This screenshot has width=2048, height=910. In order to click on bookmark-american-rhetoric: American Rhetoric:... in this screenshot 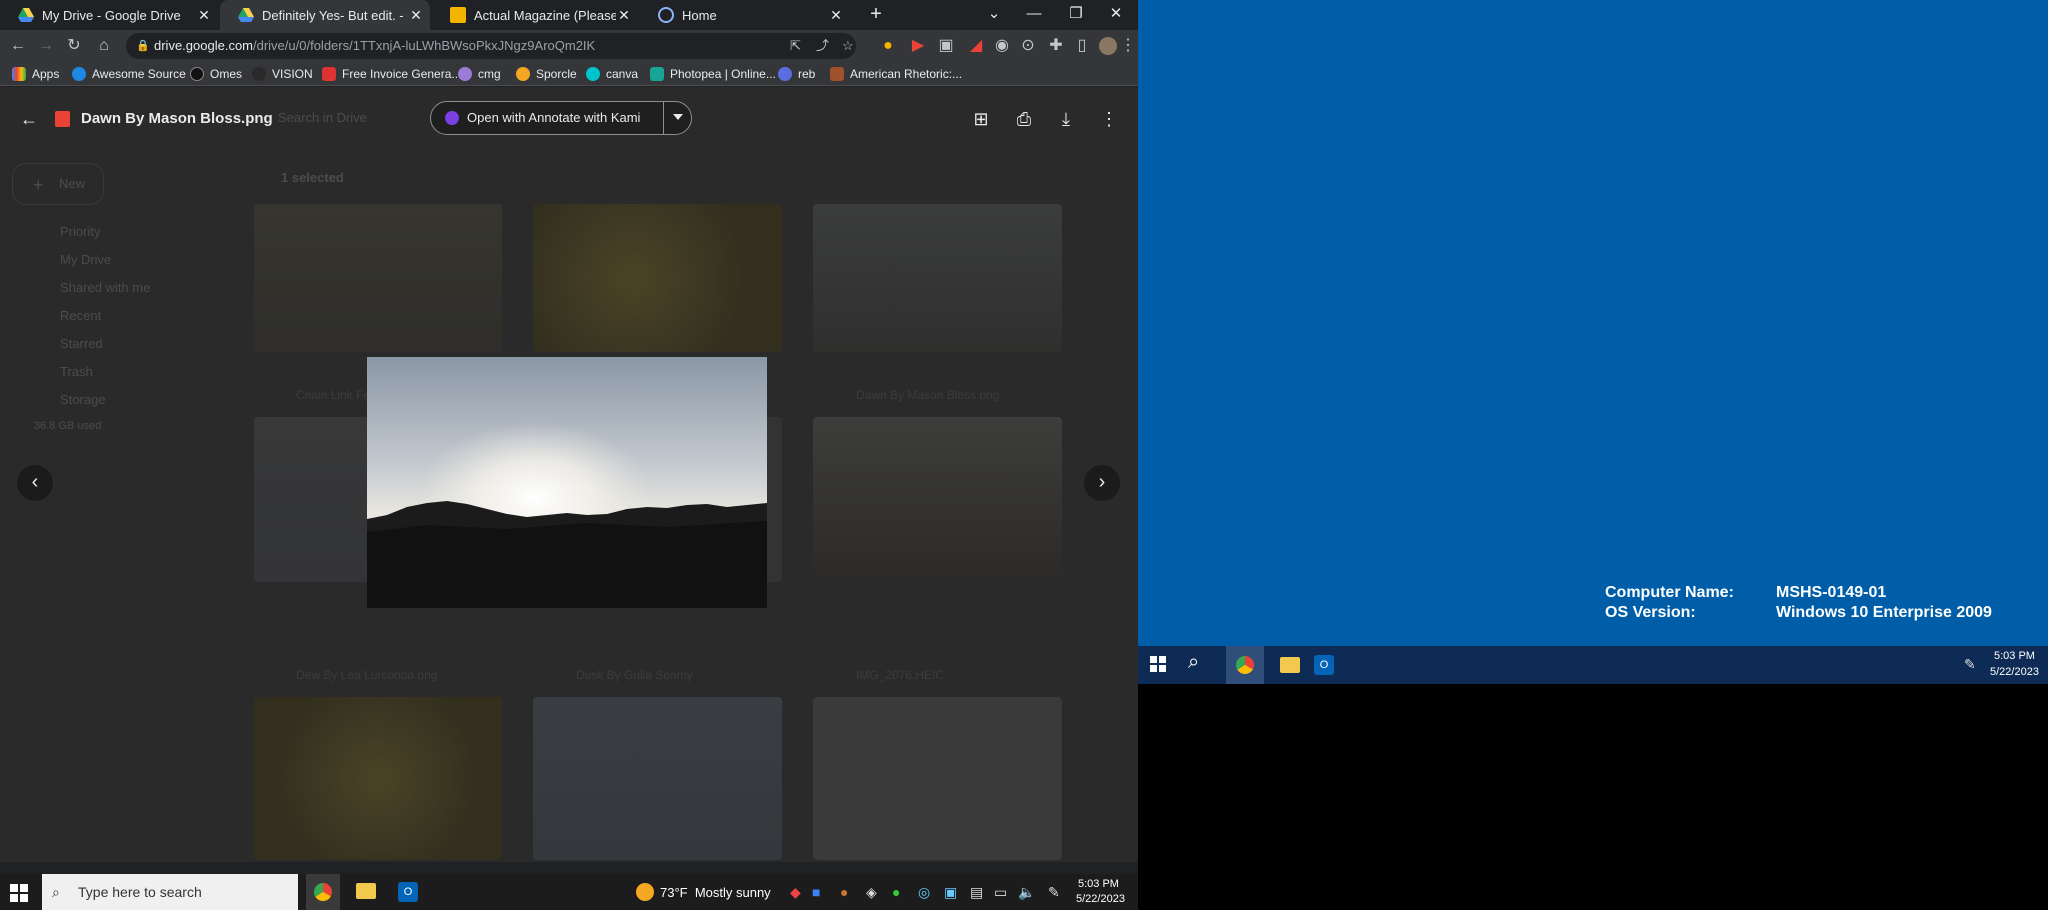, I will do `click(896, 74)`.